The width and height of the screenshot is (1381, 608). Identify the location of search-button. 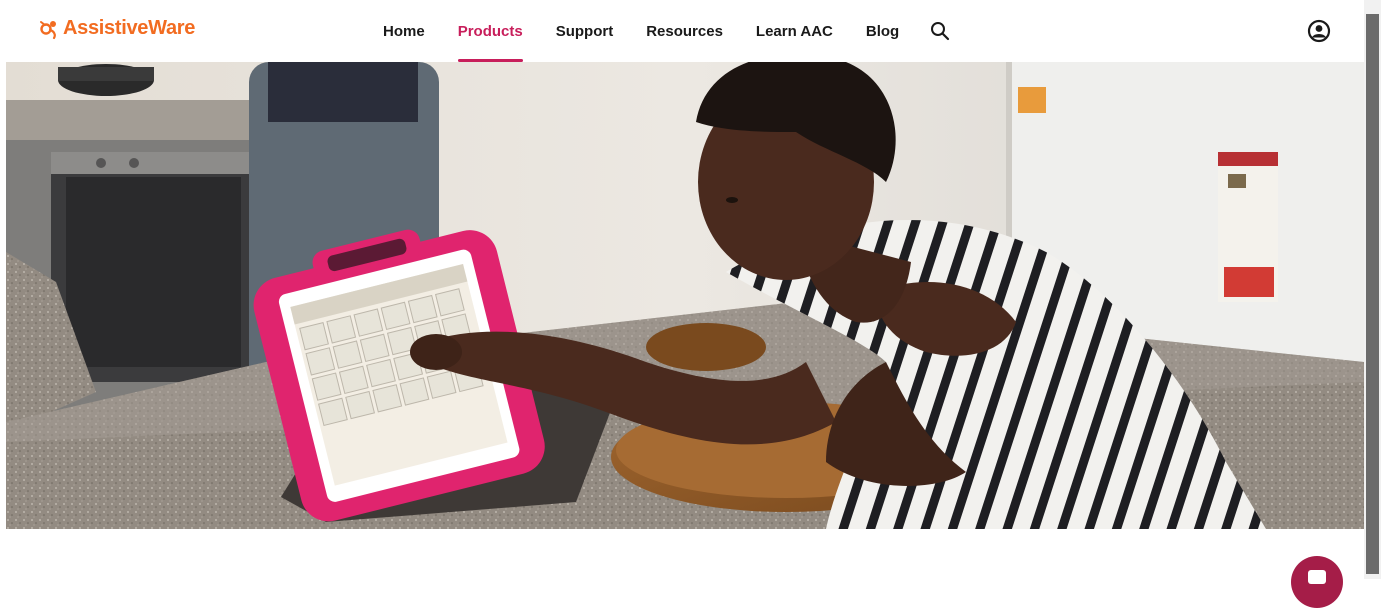
(940, 31).